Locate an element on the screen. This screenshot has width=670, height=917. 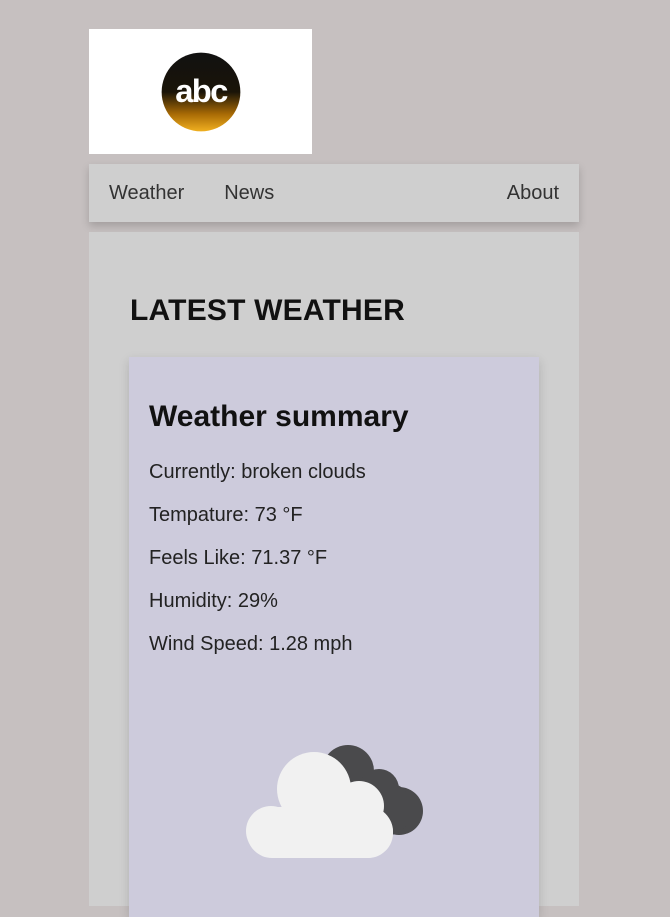
top-navbar: Weather News About is located at coordinates (334, 193).